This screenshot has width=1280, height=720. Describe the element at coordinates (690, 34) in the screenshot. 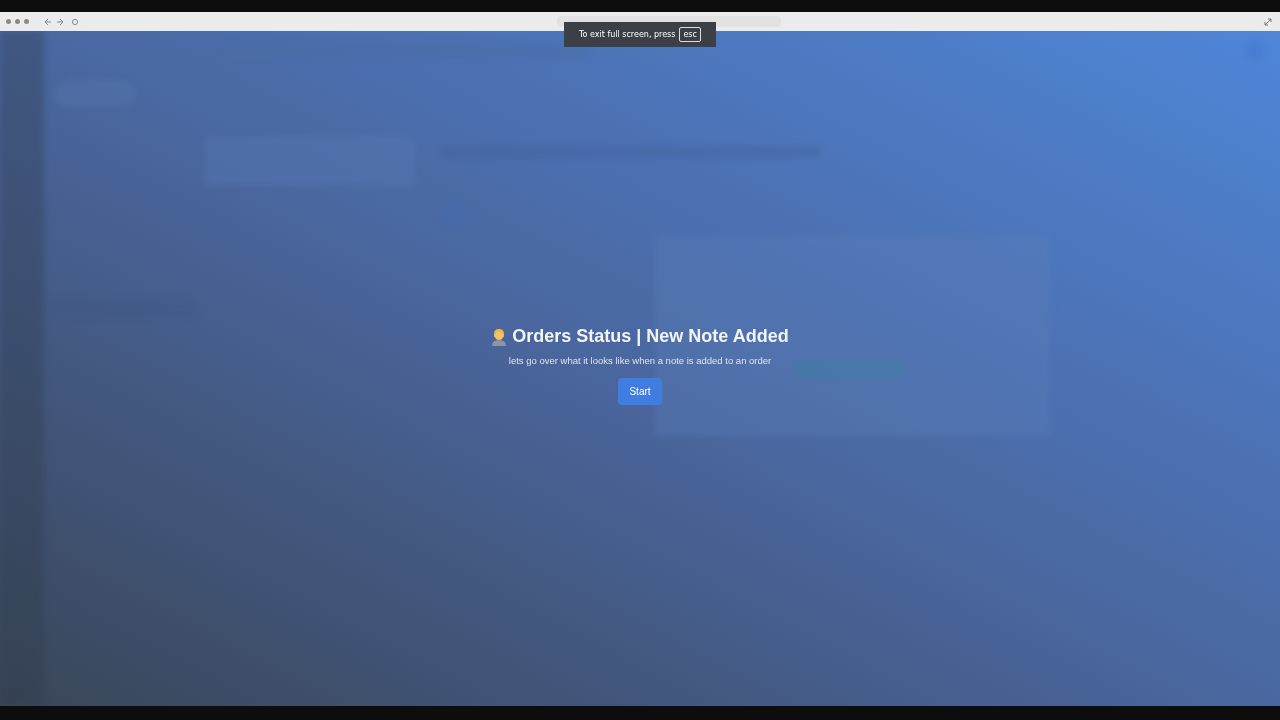

I see `esc-key-label: esc` at that location.